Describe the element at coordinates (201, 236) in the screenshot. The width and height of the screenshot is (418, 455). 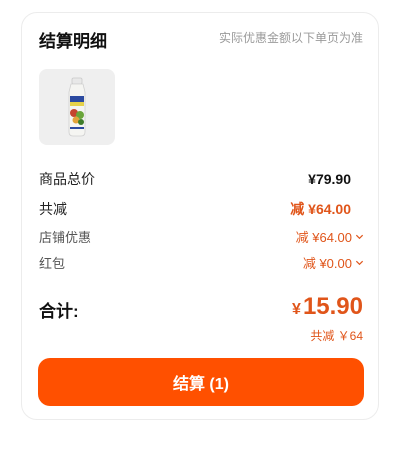
I see `store-discount-row: 店铺优惠 减 ¥64.00` at that location.